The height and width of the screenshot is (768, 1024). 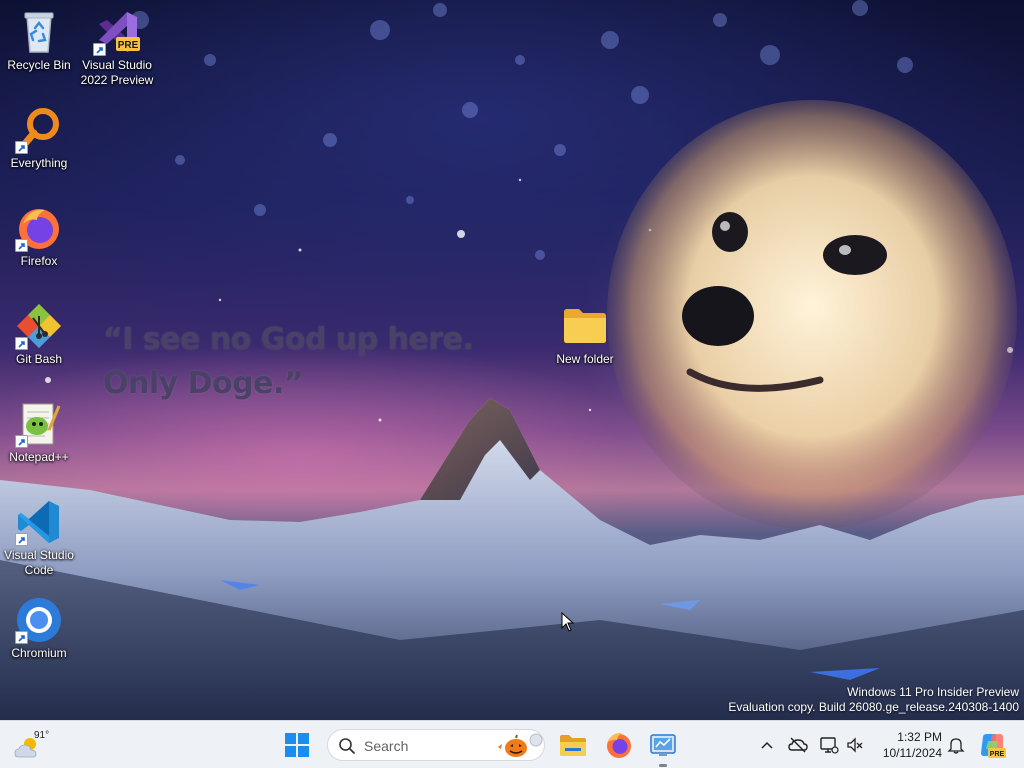 I want to click on running-indicator, so click(x=663, y=765).